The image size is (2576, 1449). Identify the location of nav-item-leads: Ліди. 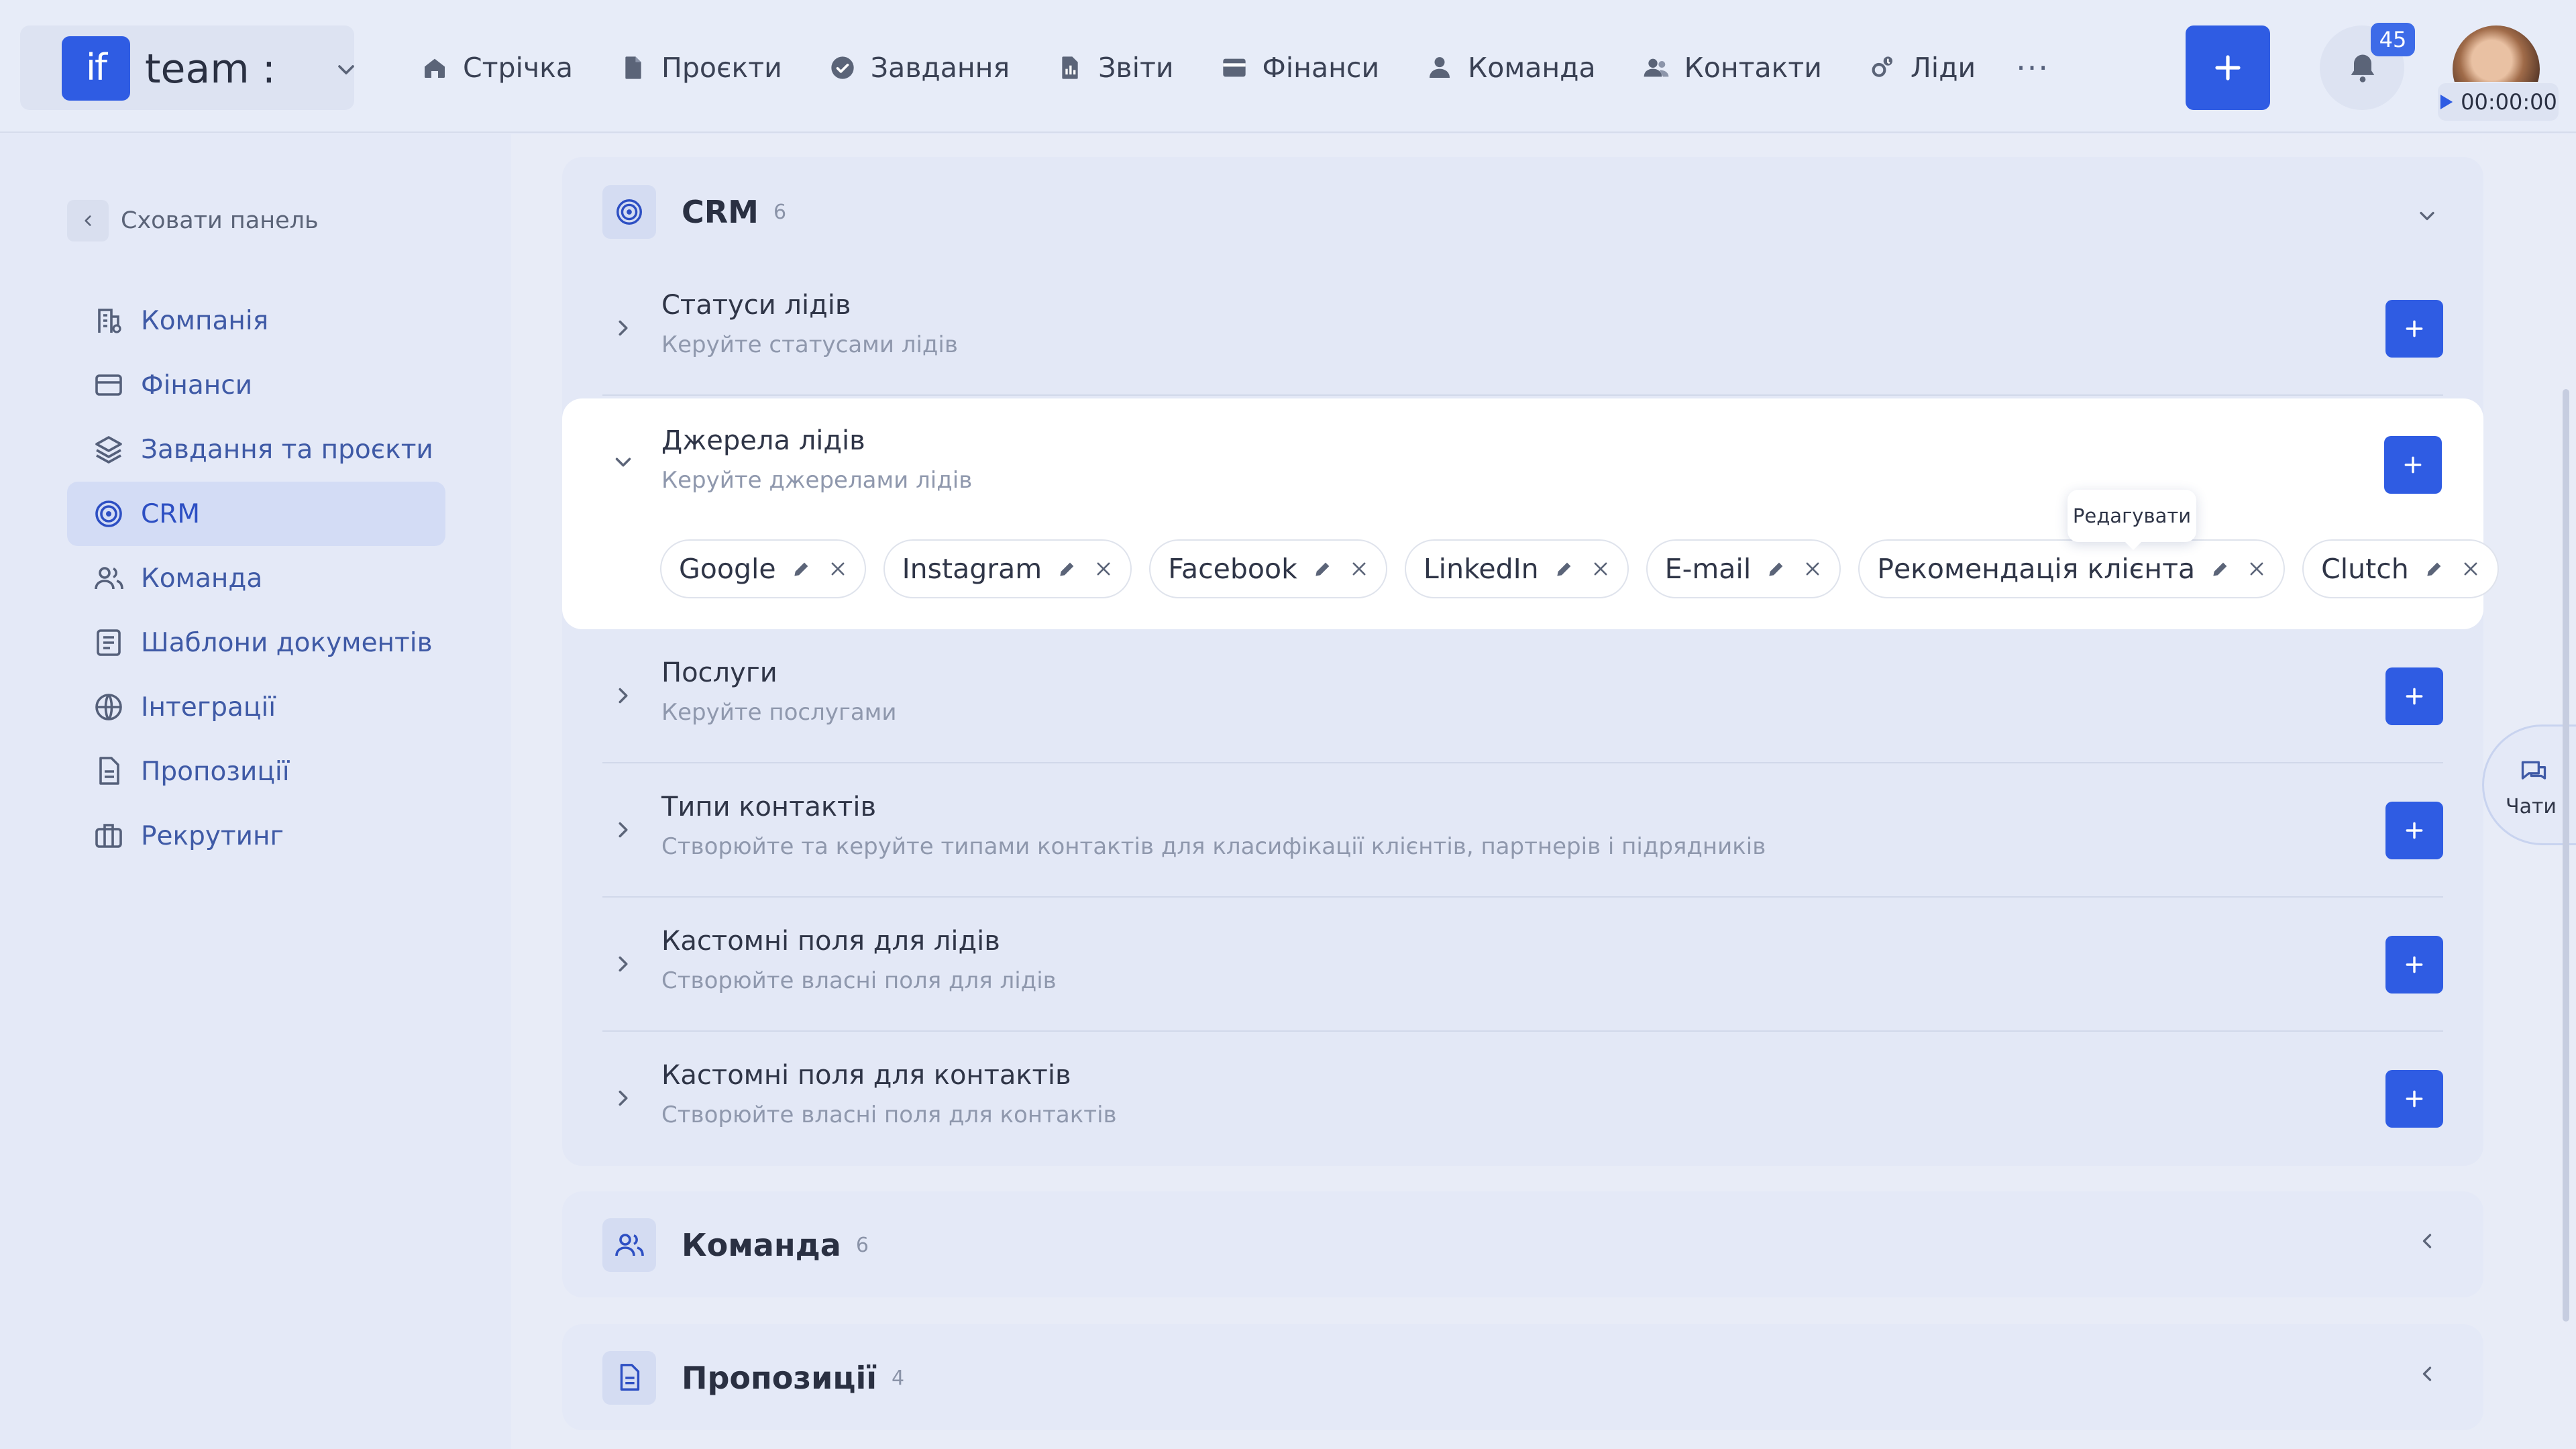
(1922, 68).